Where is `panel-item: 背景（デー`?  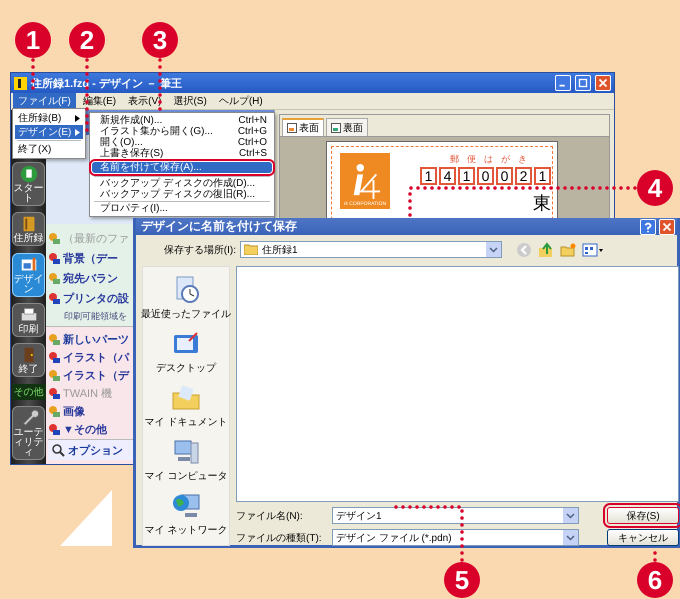 panel-item: 背景（デー is located at coordinates (83, 258).